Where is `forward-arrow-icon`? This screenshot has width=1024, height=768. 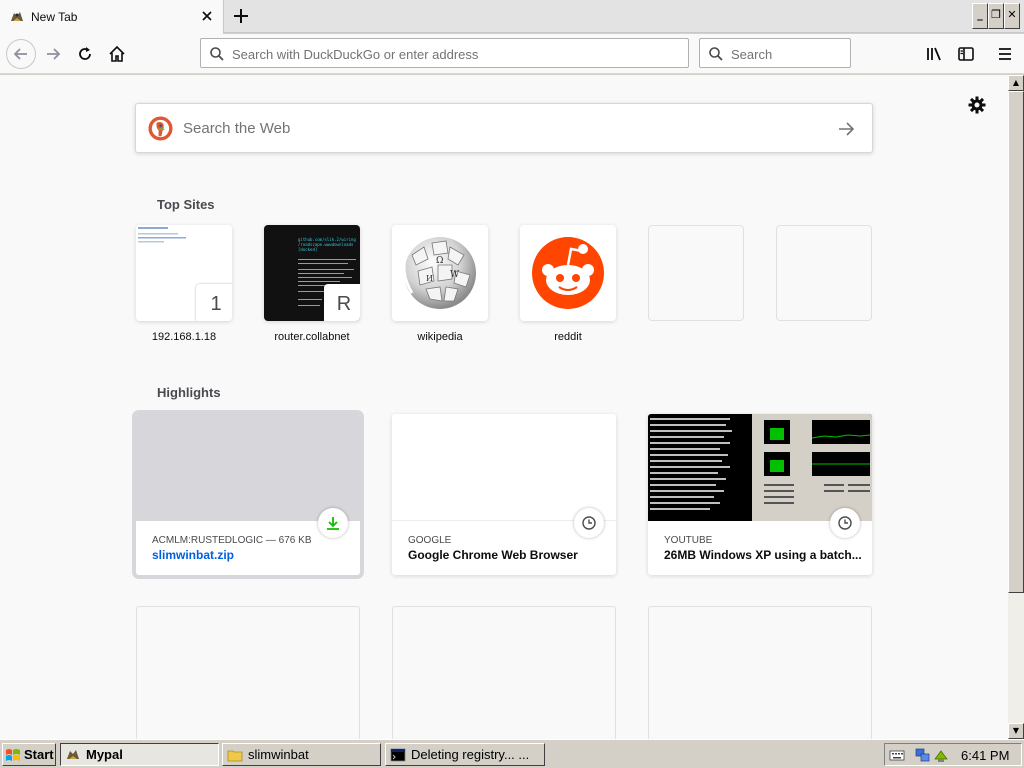
forward-arrow-icon is located at coordinates (54, 54).